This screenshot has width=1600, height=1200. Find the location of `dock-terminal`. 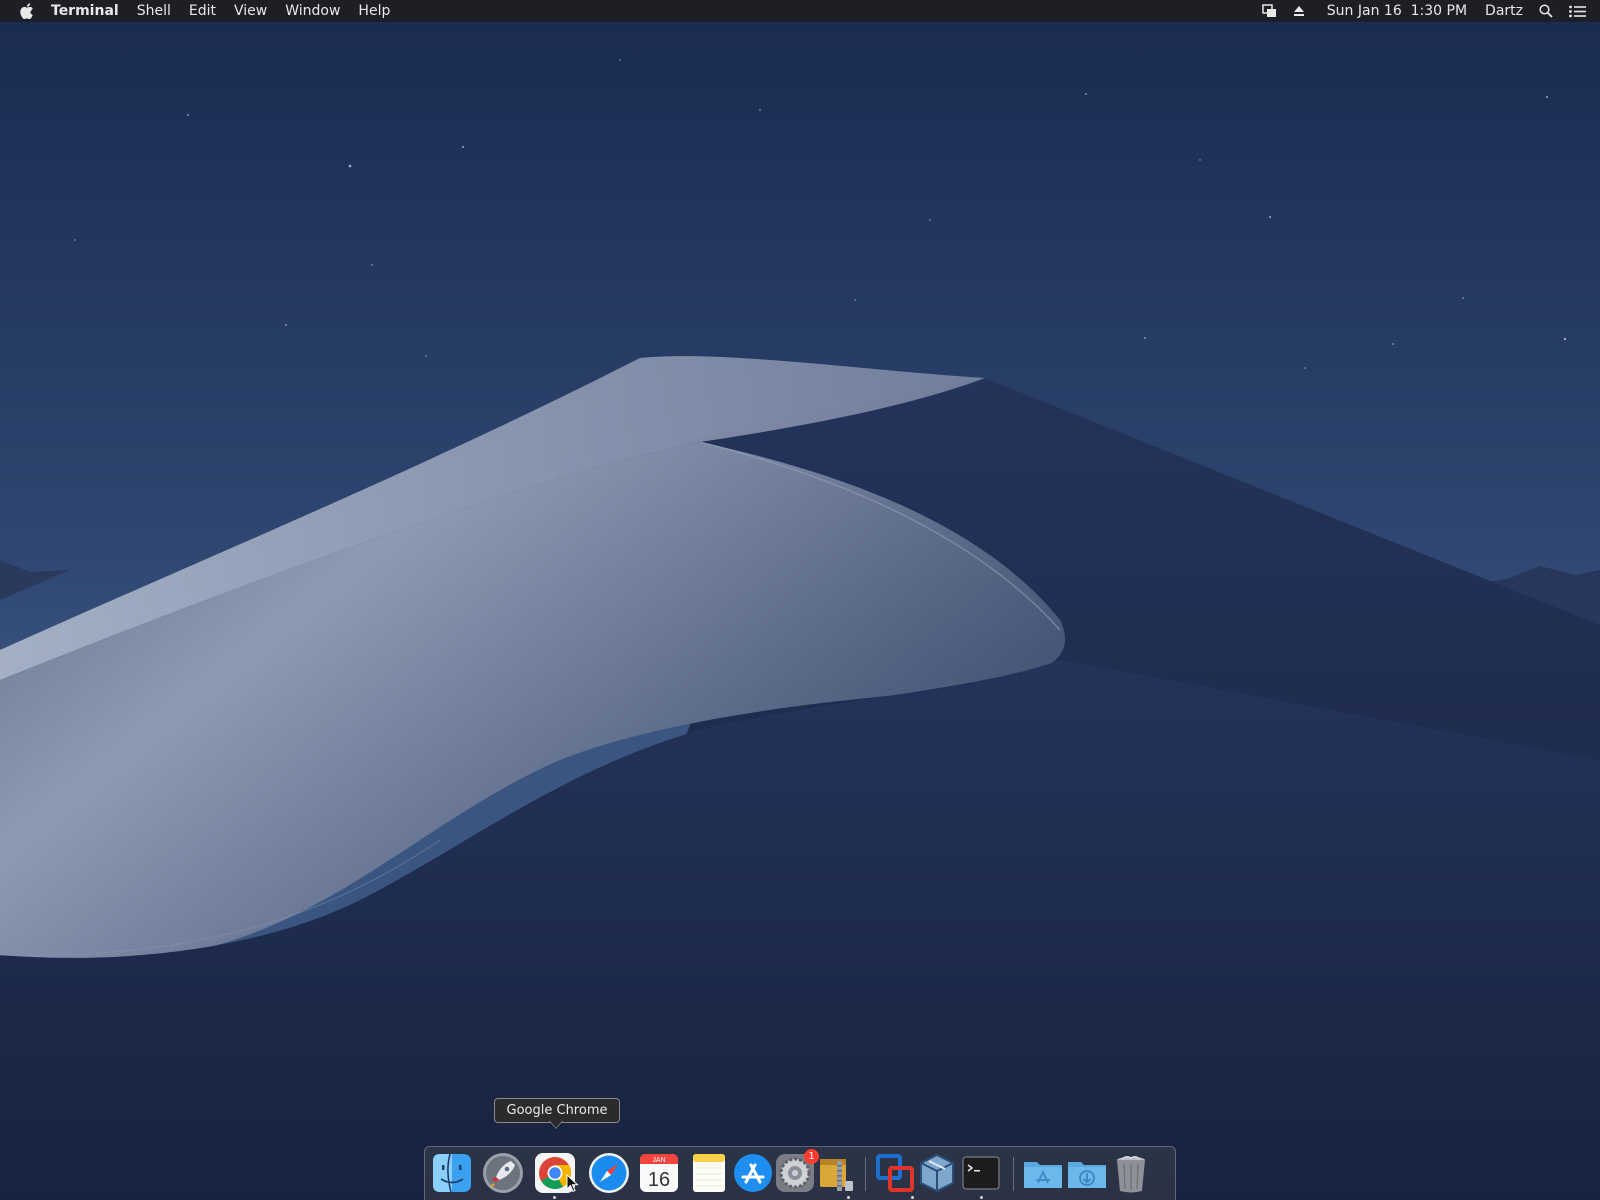

dock-terminal is located at coordinates (981, 1173).